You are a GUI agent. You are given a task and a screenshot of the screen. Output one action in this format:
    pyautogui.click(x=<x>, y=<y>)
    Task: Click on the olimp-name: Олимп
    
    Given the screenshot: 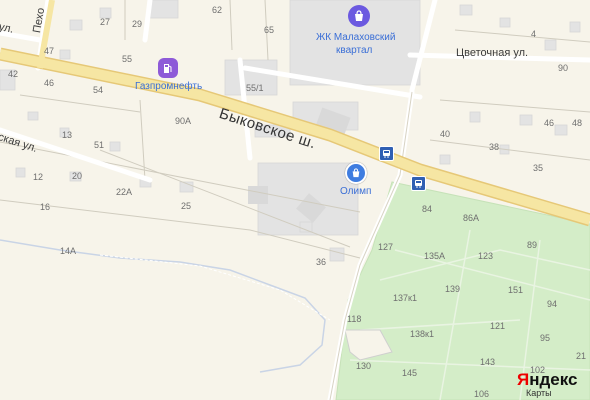 What is the action you would take?
    pyautogui.click(x=355, y=192)
    